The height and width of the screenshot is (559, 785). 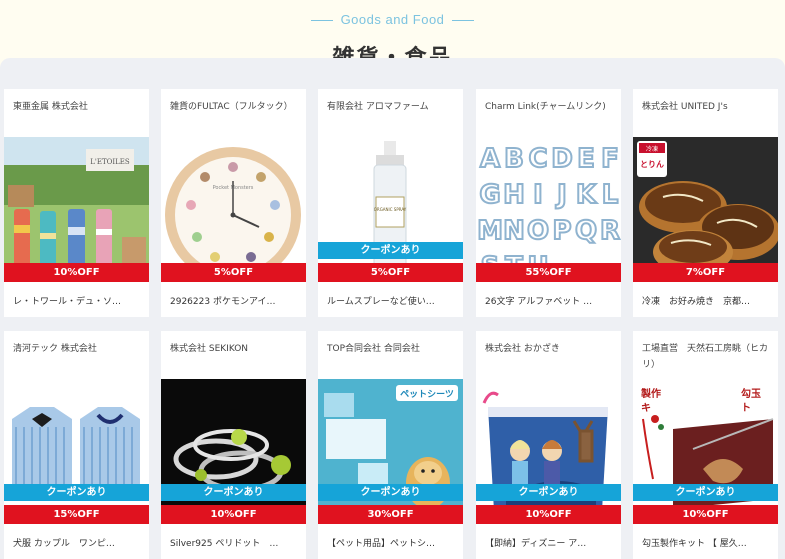 What do you see at coordinates (490, 231) in the screenshot?
I see `letter-glyph: M` at bounding box center [490, 231].